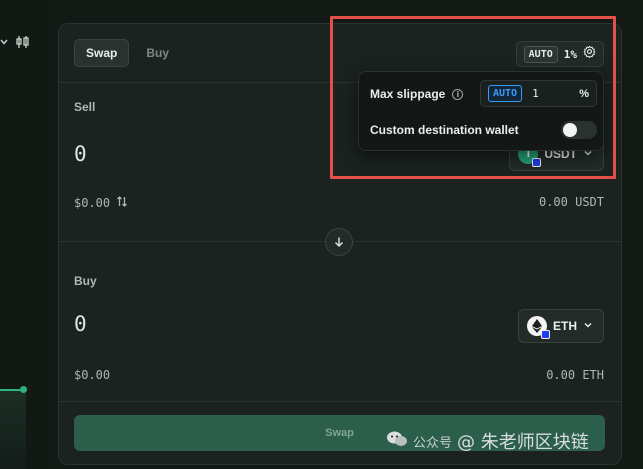  What do you see at coordinates (570, 54) in the screenshot?
I see `slippage-percent: 1%` at bounding box center [570, 54].